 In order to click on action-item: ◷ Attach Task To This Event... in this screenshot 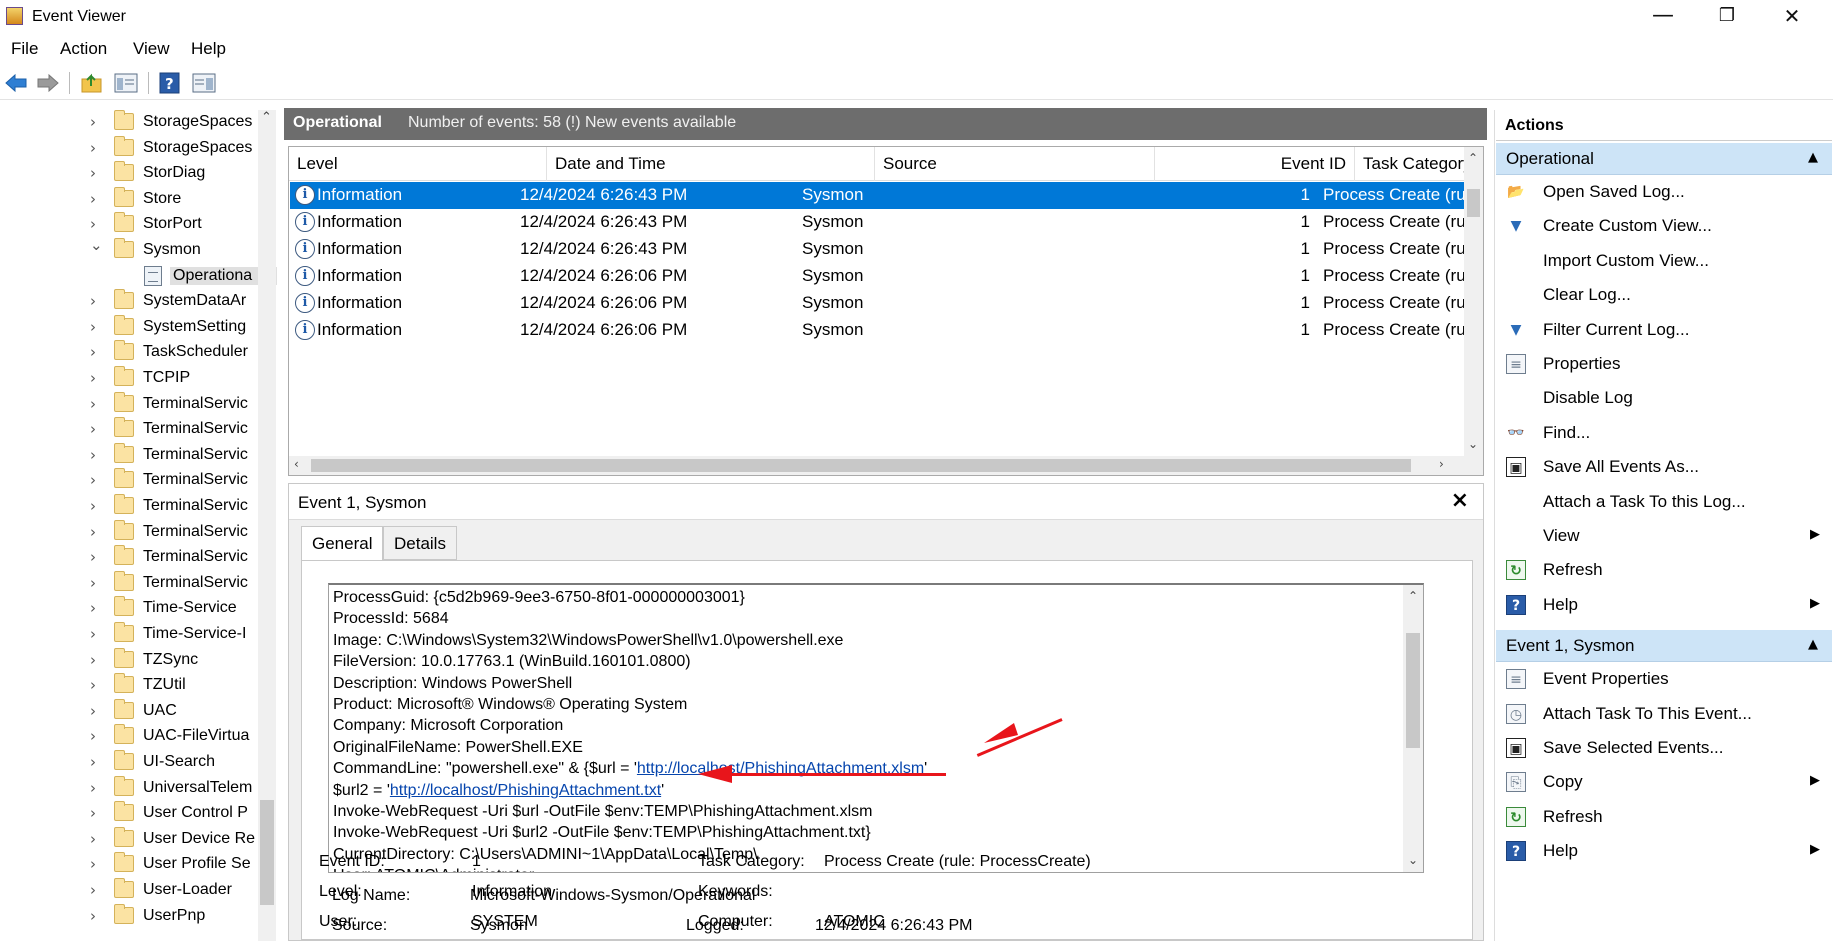, I will do `click(1664, 714)`.